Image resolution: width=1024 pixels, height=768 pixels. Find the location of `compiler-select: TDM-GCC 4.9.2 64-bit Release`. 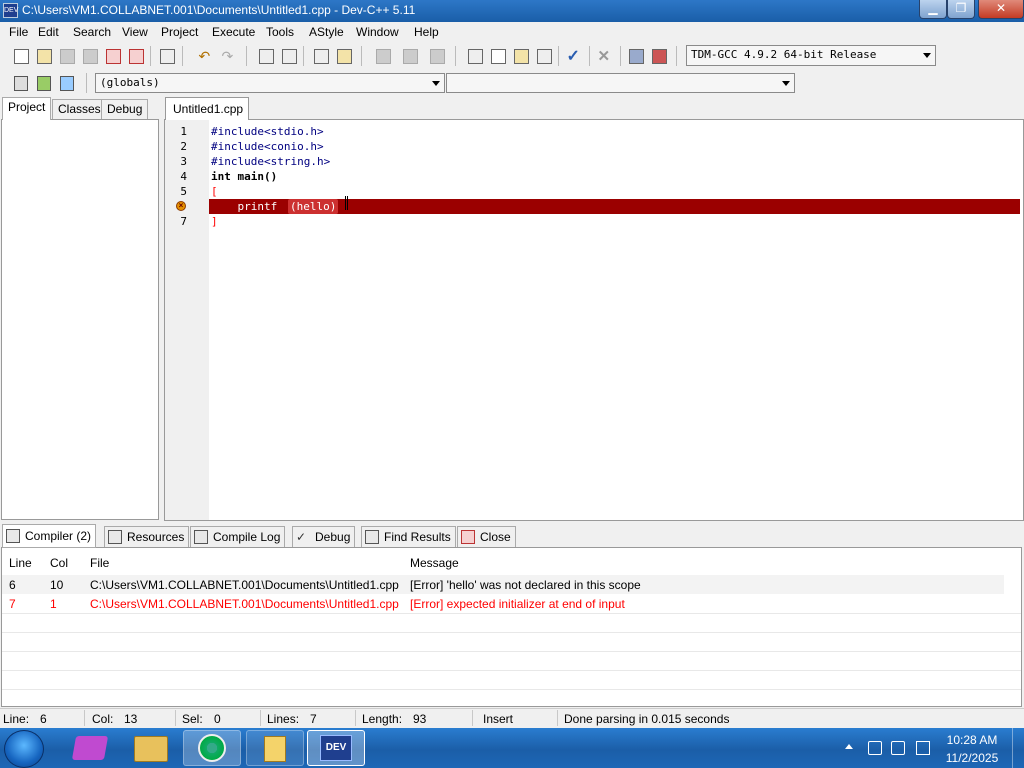

compiler-select: TDM-GCC 4.9.2 64-bit Release is located at coordinates (811, 55).